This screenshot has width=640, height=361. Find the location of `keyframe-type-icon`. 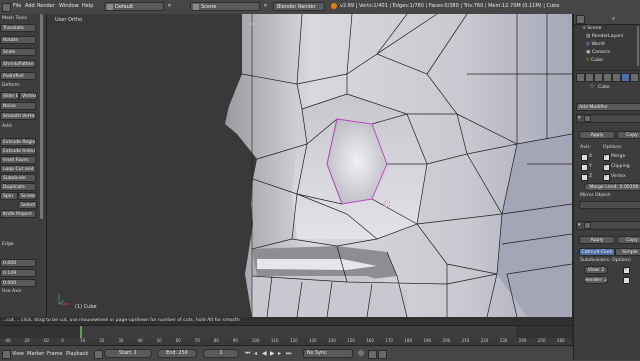

keyframe-type-icon is located at coordinates (372, 354).